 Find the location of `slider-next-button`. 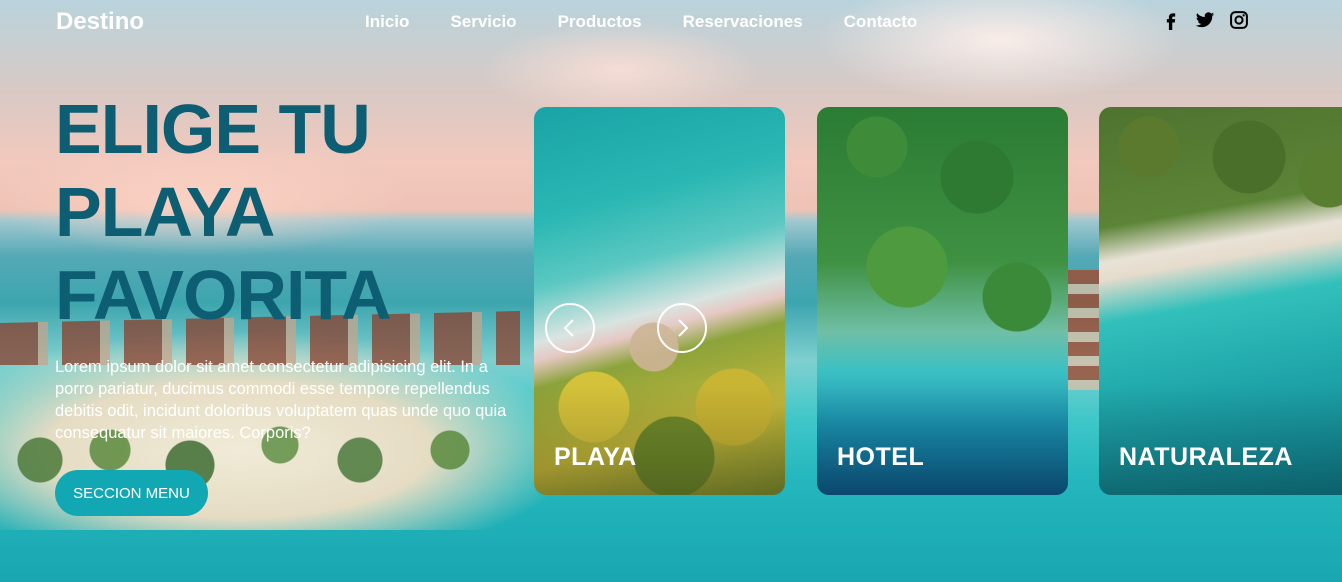

slider-next-button is located at coordinates (682, 328).